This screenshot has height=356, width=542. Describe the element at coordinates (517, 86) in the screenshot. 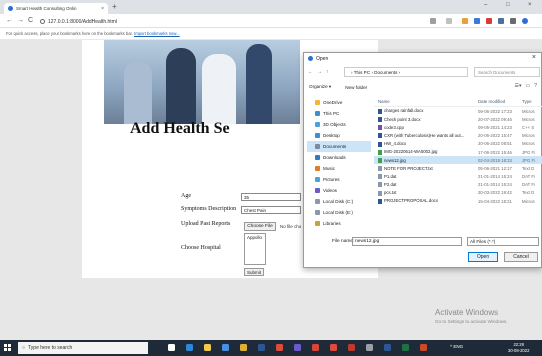

I see `view-options-icon: ☰▾` at that location.